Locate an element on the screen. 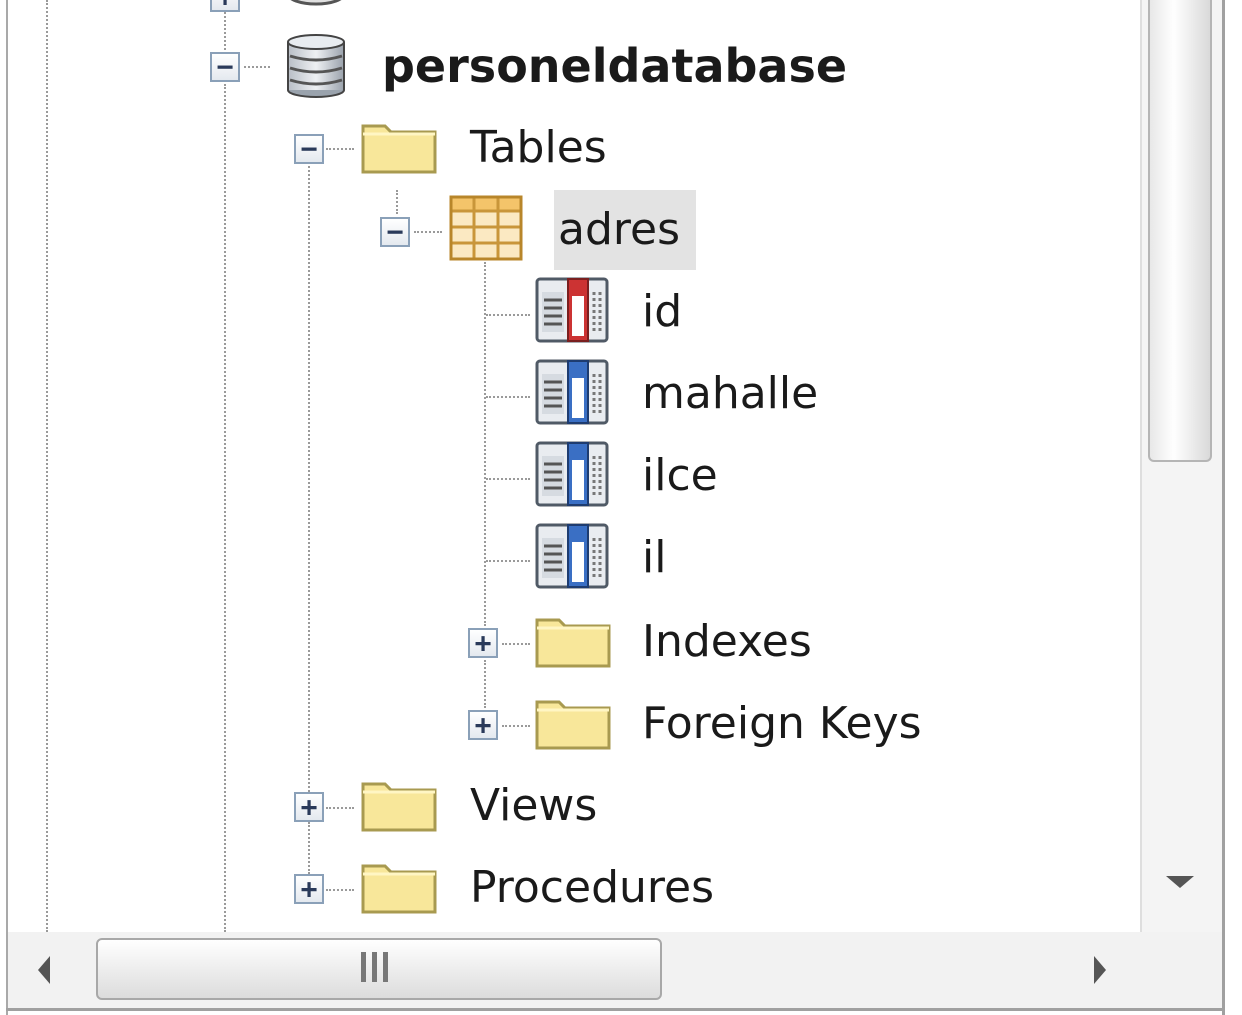 The width and height of the screenshot is (1242, 1015). scroll-down-arrow-icon is located at coordinates (1180, 882).